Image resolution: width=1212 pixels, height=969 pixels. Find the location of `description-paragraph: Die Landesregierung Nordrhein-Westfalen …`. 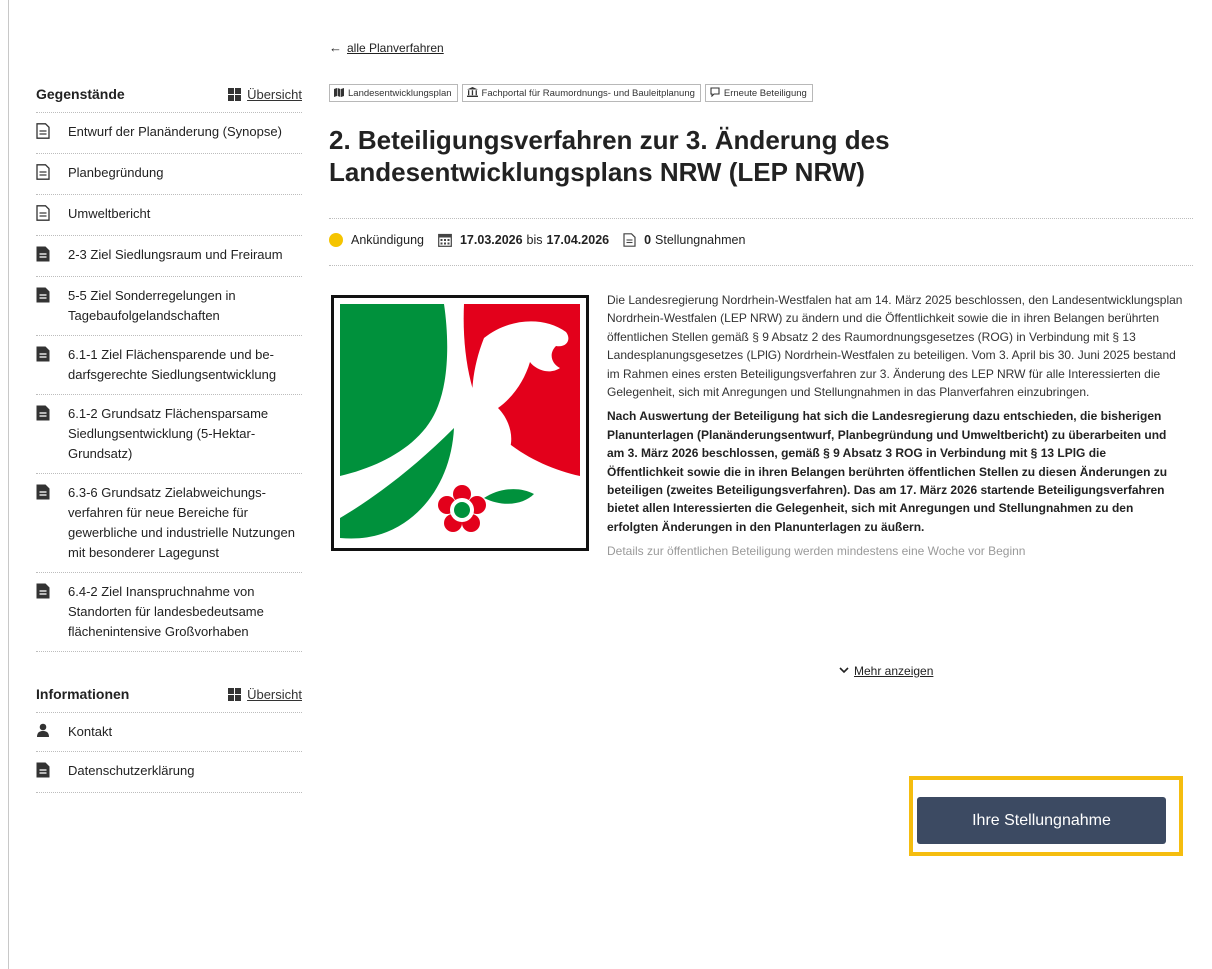

description-paragraph: Die Landesregierung Nordrhein-Westfalen … is located at coordinates (895, 346).